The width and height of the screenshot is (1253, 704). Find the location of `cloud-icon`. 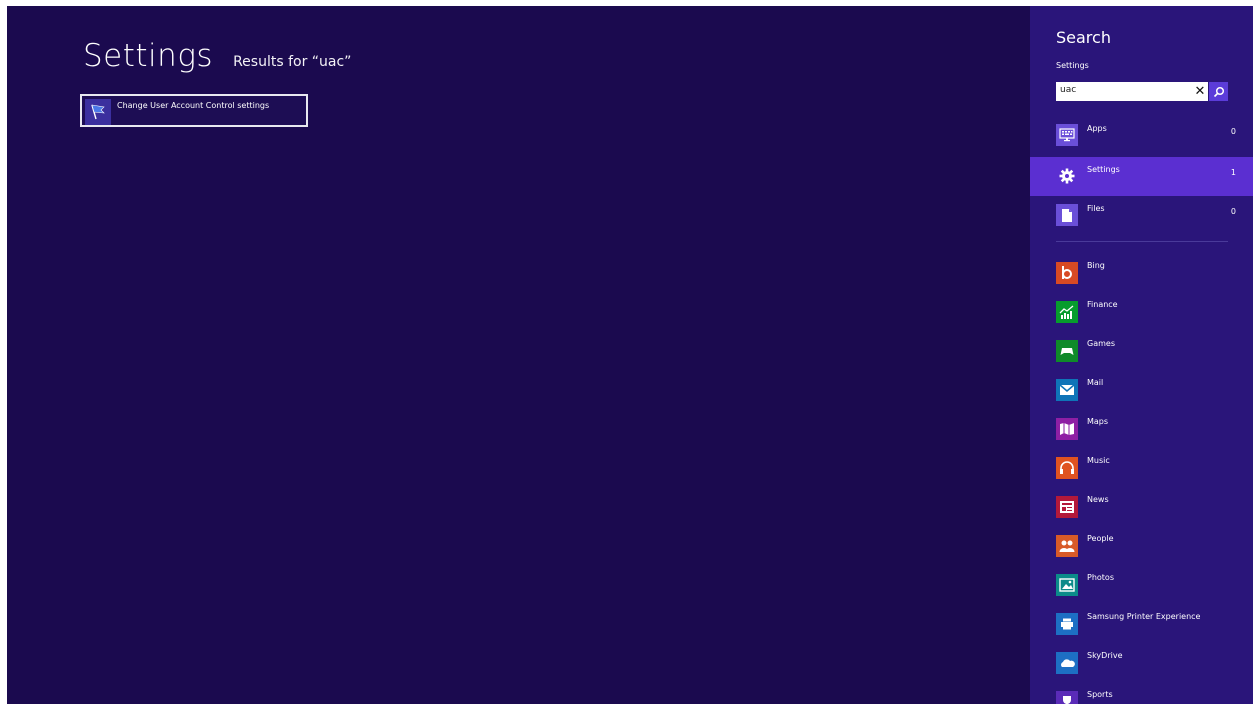

cloud-icon is located at coordinates (1067, 663).